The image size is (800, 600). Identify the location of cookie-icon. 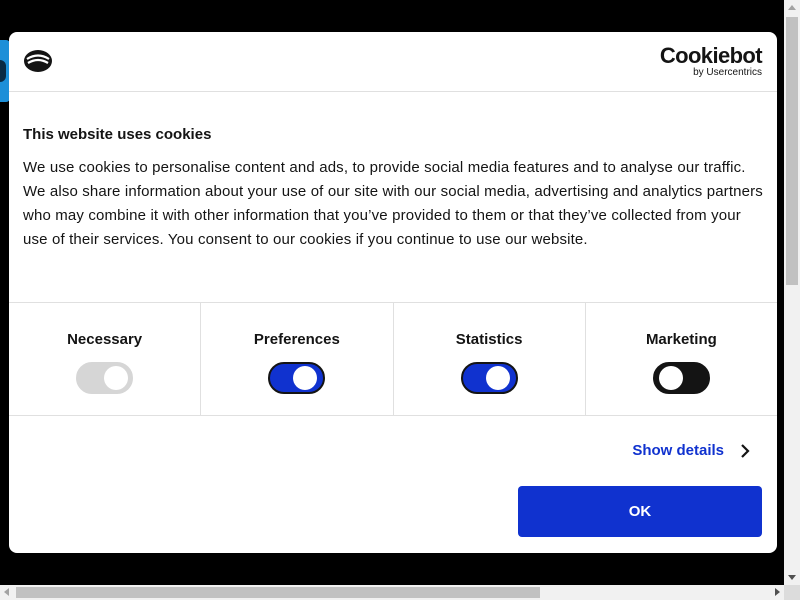
(38, 61).